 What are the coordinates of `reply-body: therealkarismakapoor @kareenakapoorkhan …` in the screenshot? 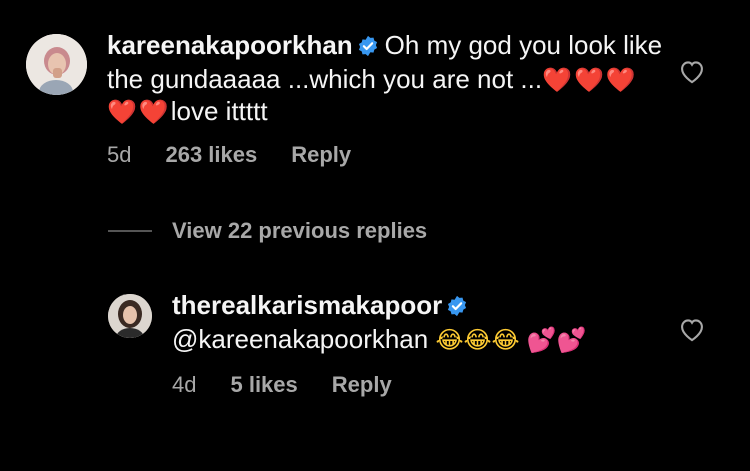 It's located at (407, 344).